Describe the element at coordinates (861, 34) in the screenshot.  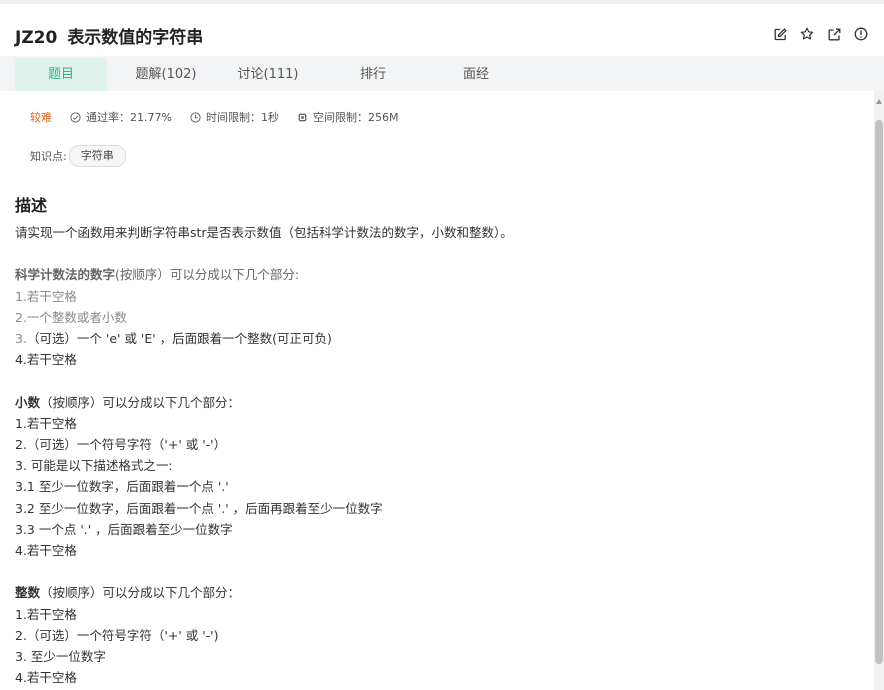
I see `alert-icon` at that location.